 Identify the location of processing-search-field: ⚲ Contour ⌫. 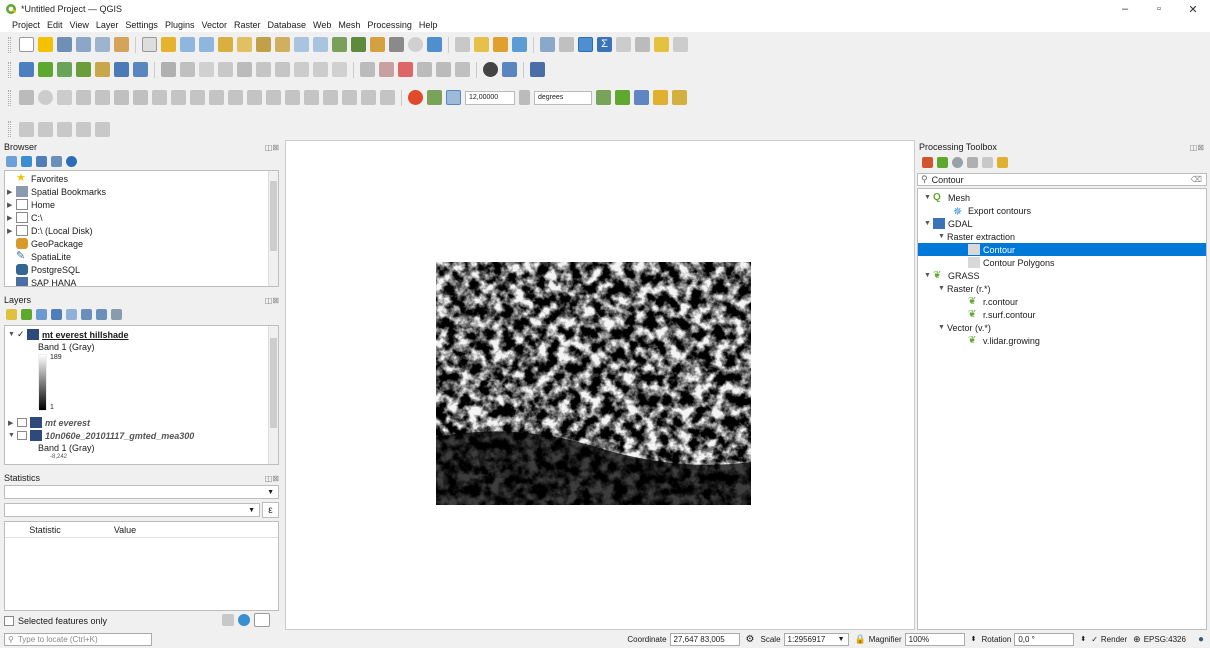
(1062, 179).